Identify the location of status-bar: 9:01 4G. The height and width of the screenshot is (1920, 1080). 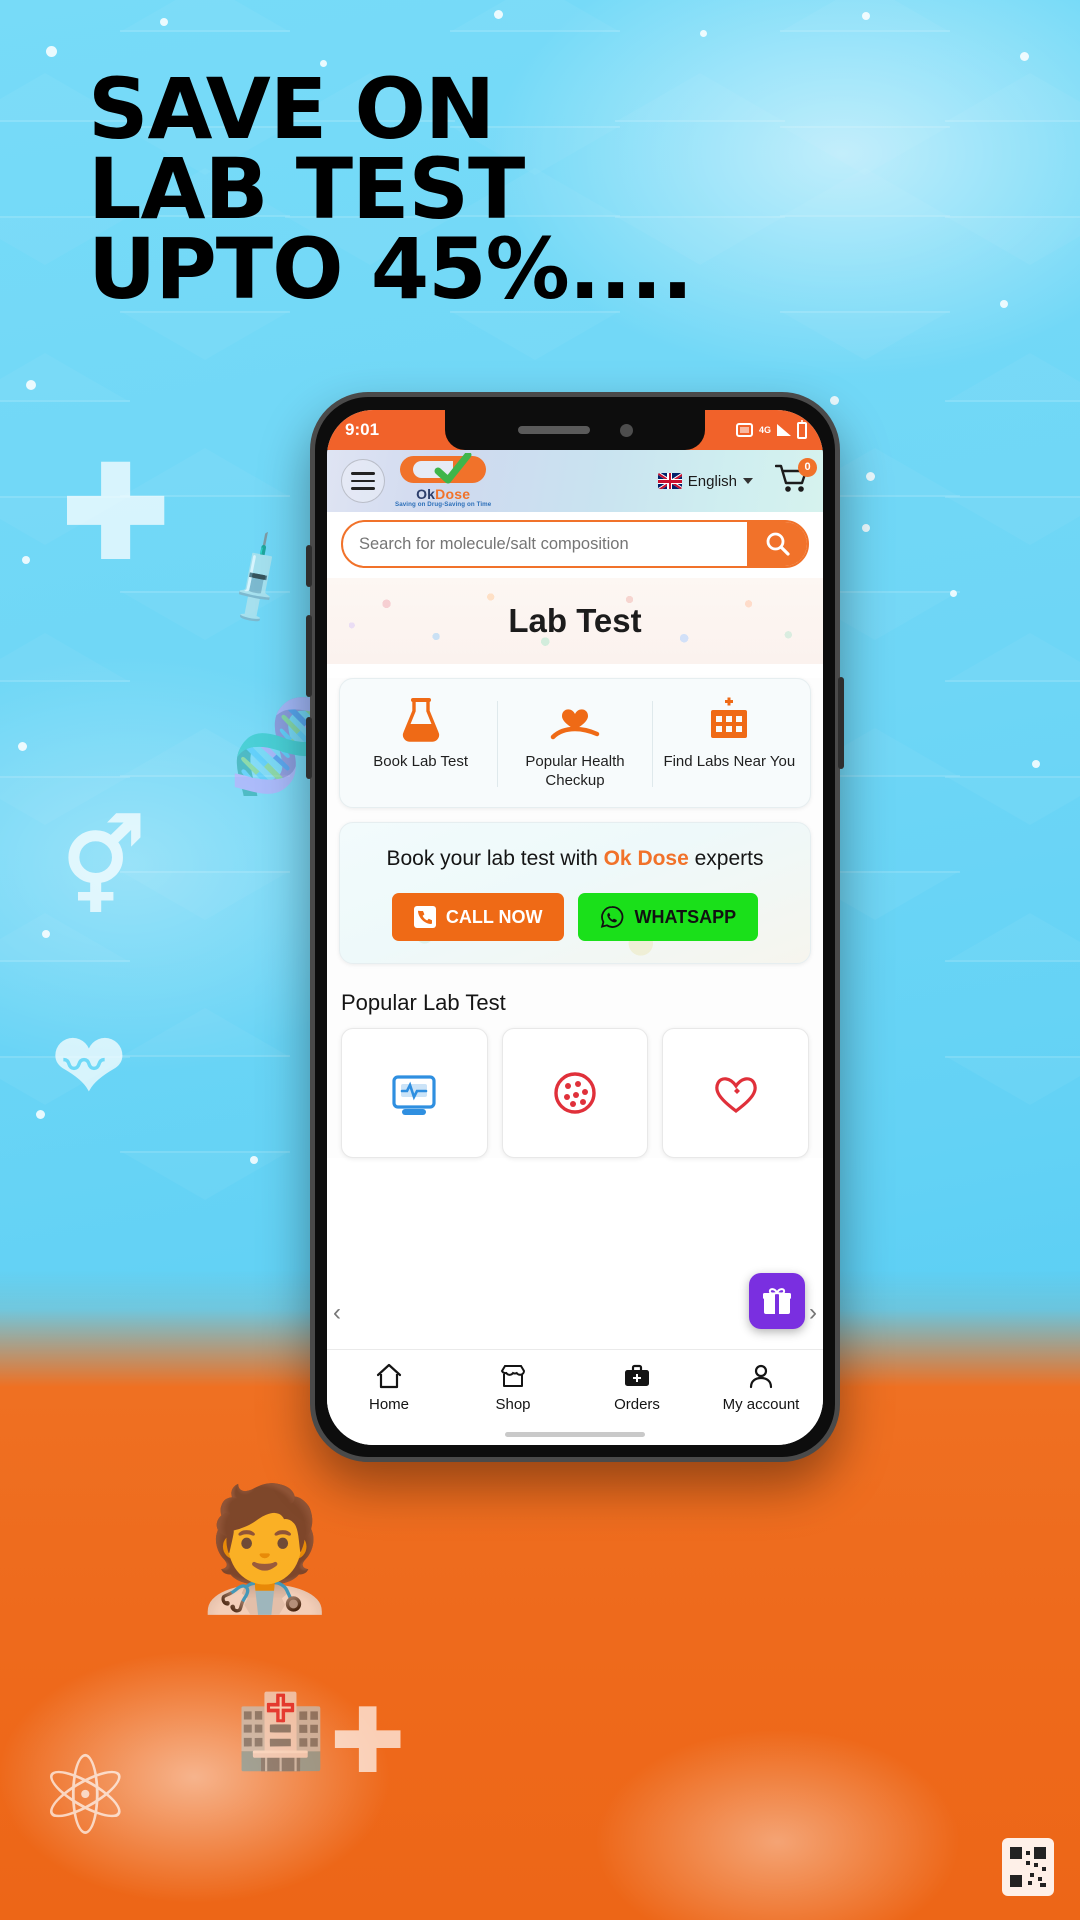
(575, 430).